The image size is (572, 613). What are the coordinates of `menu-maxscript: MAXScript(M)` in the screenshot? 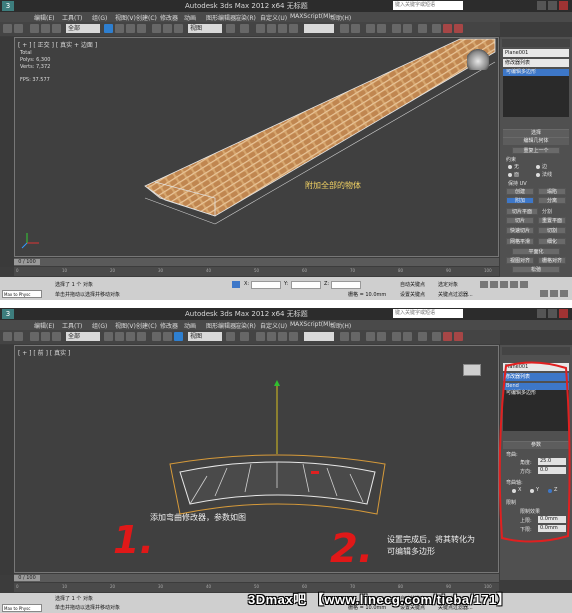 It's located at (310, 16).